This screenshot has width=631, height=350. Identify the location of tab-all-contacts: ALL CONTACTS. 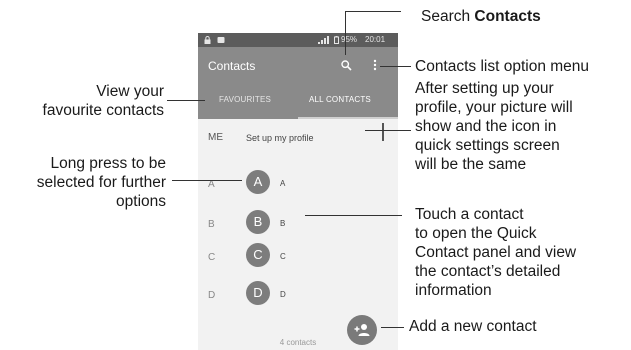
(340, 99).